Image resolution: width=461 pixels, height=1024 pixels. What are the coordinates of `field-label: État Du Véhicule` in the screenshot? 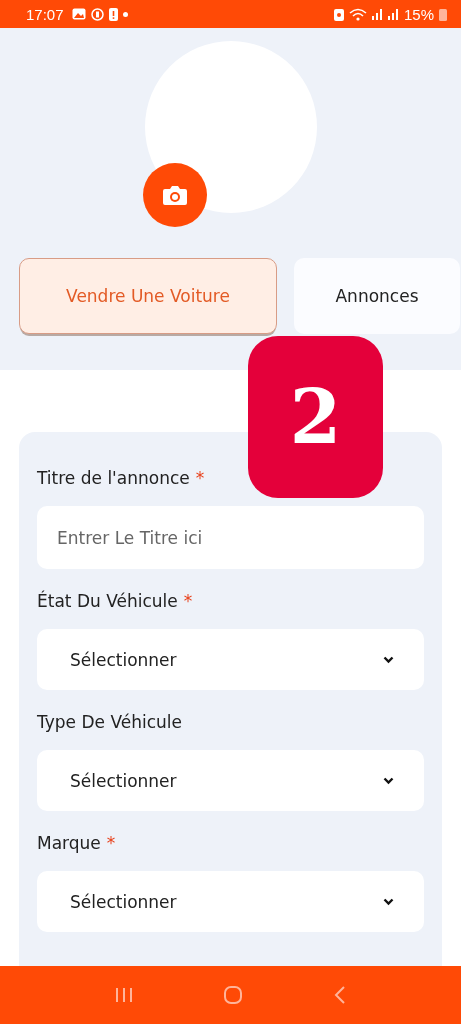 It's located at (107, 601).